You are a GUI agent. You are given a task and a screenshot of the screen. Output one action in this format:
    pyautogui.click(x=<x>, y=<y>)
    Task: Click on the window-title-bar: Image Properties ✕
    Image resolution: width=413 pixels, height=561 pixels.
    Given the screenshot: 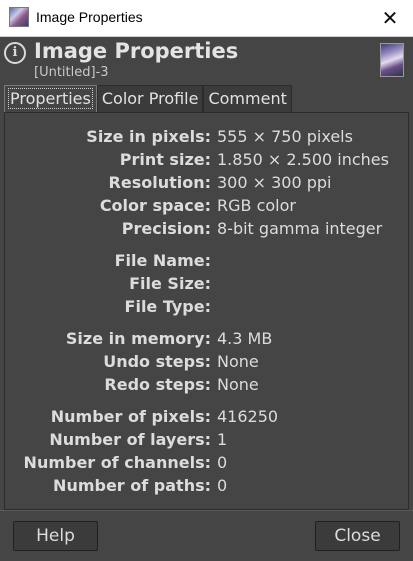 What is the action you would take?
    pyautogui.click(x=206, y=18)
    